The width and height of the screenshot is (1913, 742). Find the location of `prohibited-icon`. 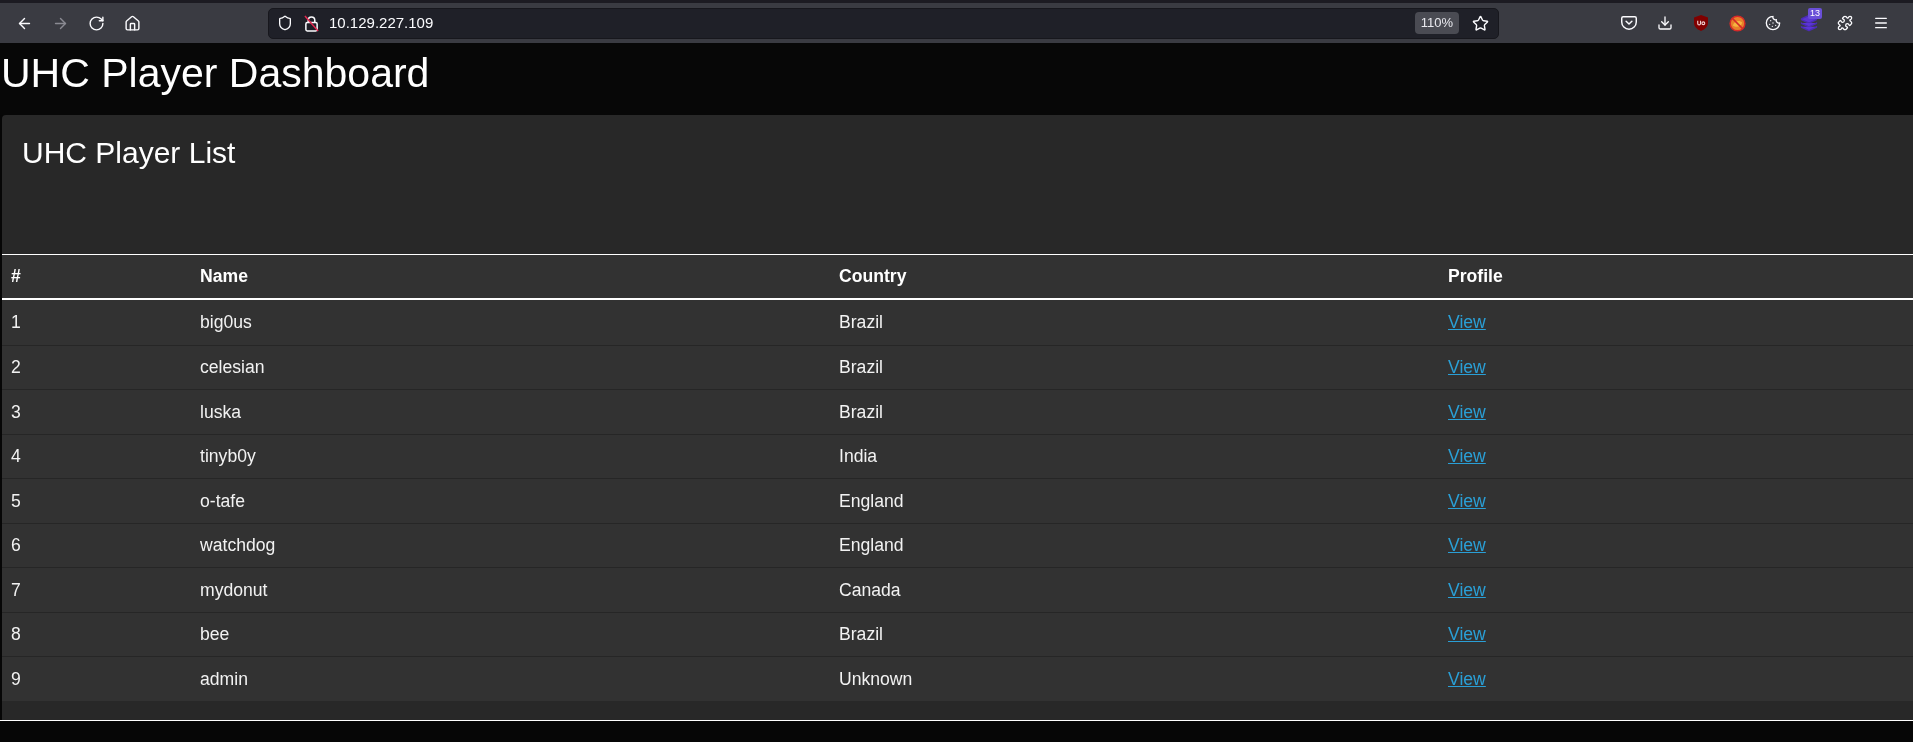

prohibited-icon is located at coordinates (1737, 23).